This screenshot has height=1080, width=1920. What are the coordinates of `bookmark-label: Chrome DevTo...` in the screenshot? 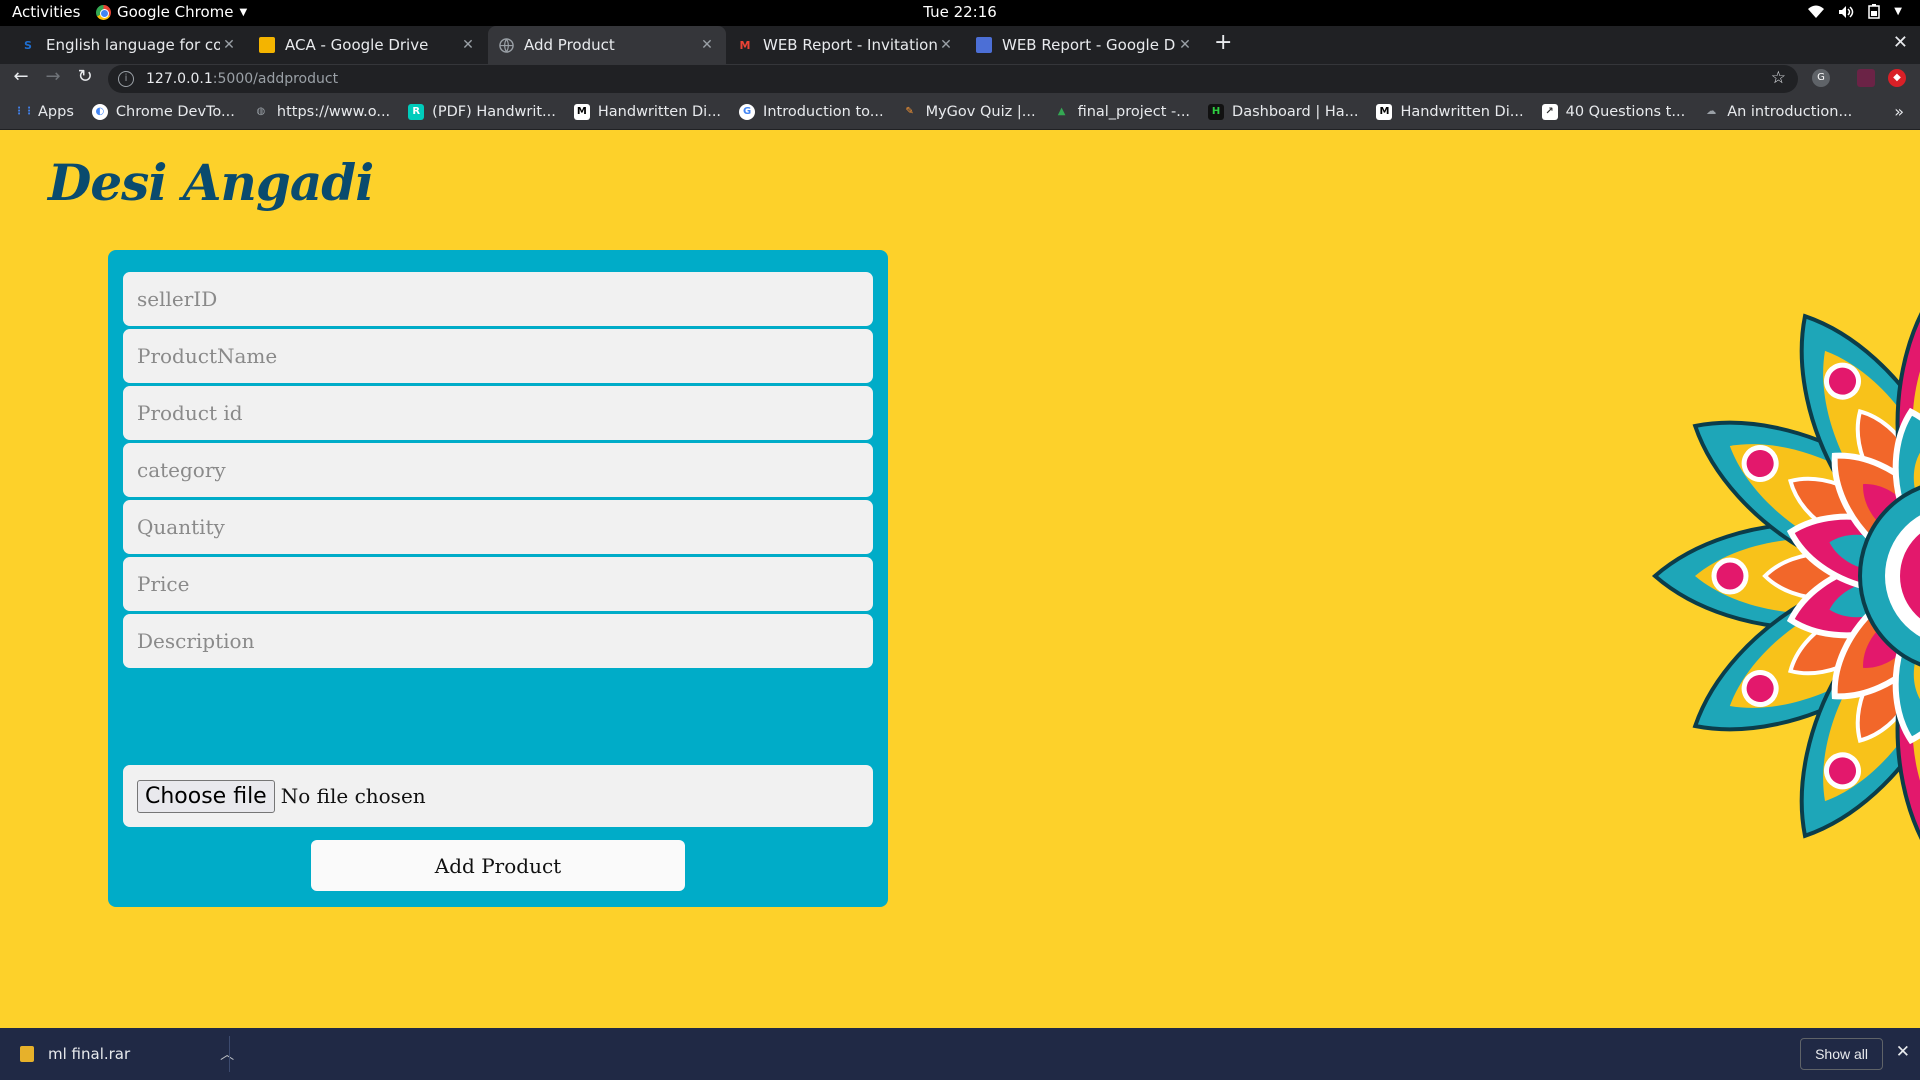 It's located at (175, 111).